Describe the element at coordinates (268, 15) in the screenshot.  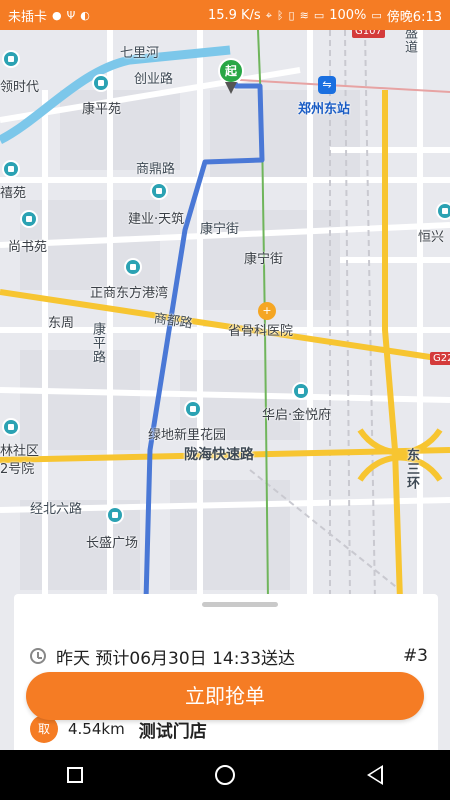
I see `location-icon: ⌖` at that location.